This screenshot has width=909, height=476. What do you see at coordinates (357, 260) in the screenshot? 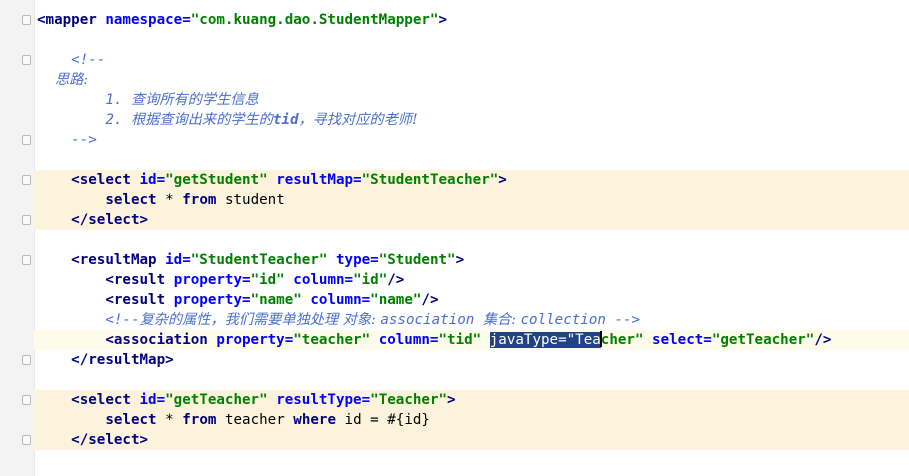
I see `code-token: type=` at bounding box center [357, 260].